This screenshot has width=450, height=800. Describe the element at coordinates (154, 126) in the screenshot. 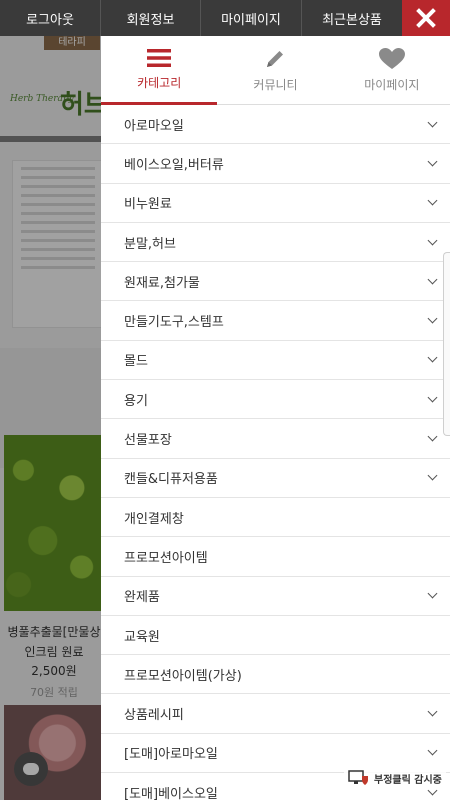

I see `menu-item-label: 아로마오일` at that location.